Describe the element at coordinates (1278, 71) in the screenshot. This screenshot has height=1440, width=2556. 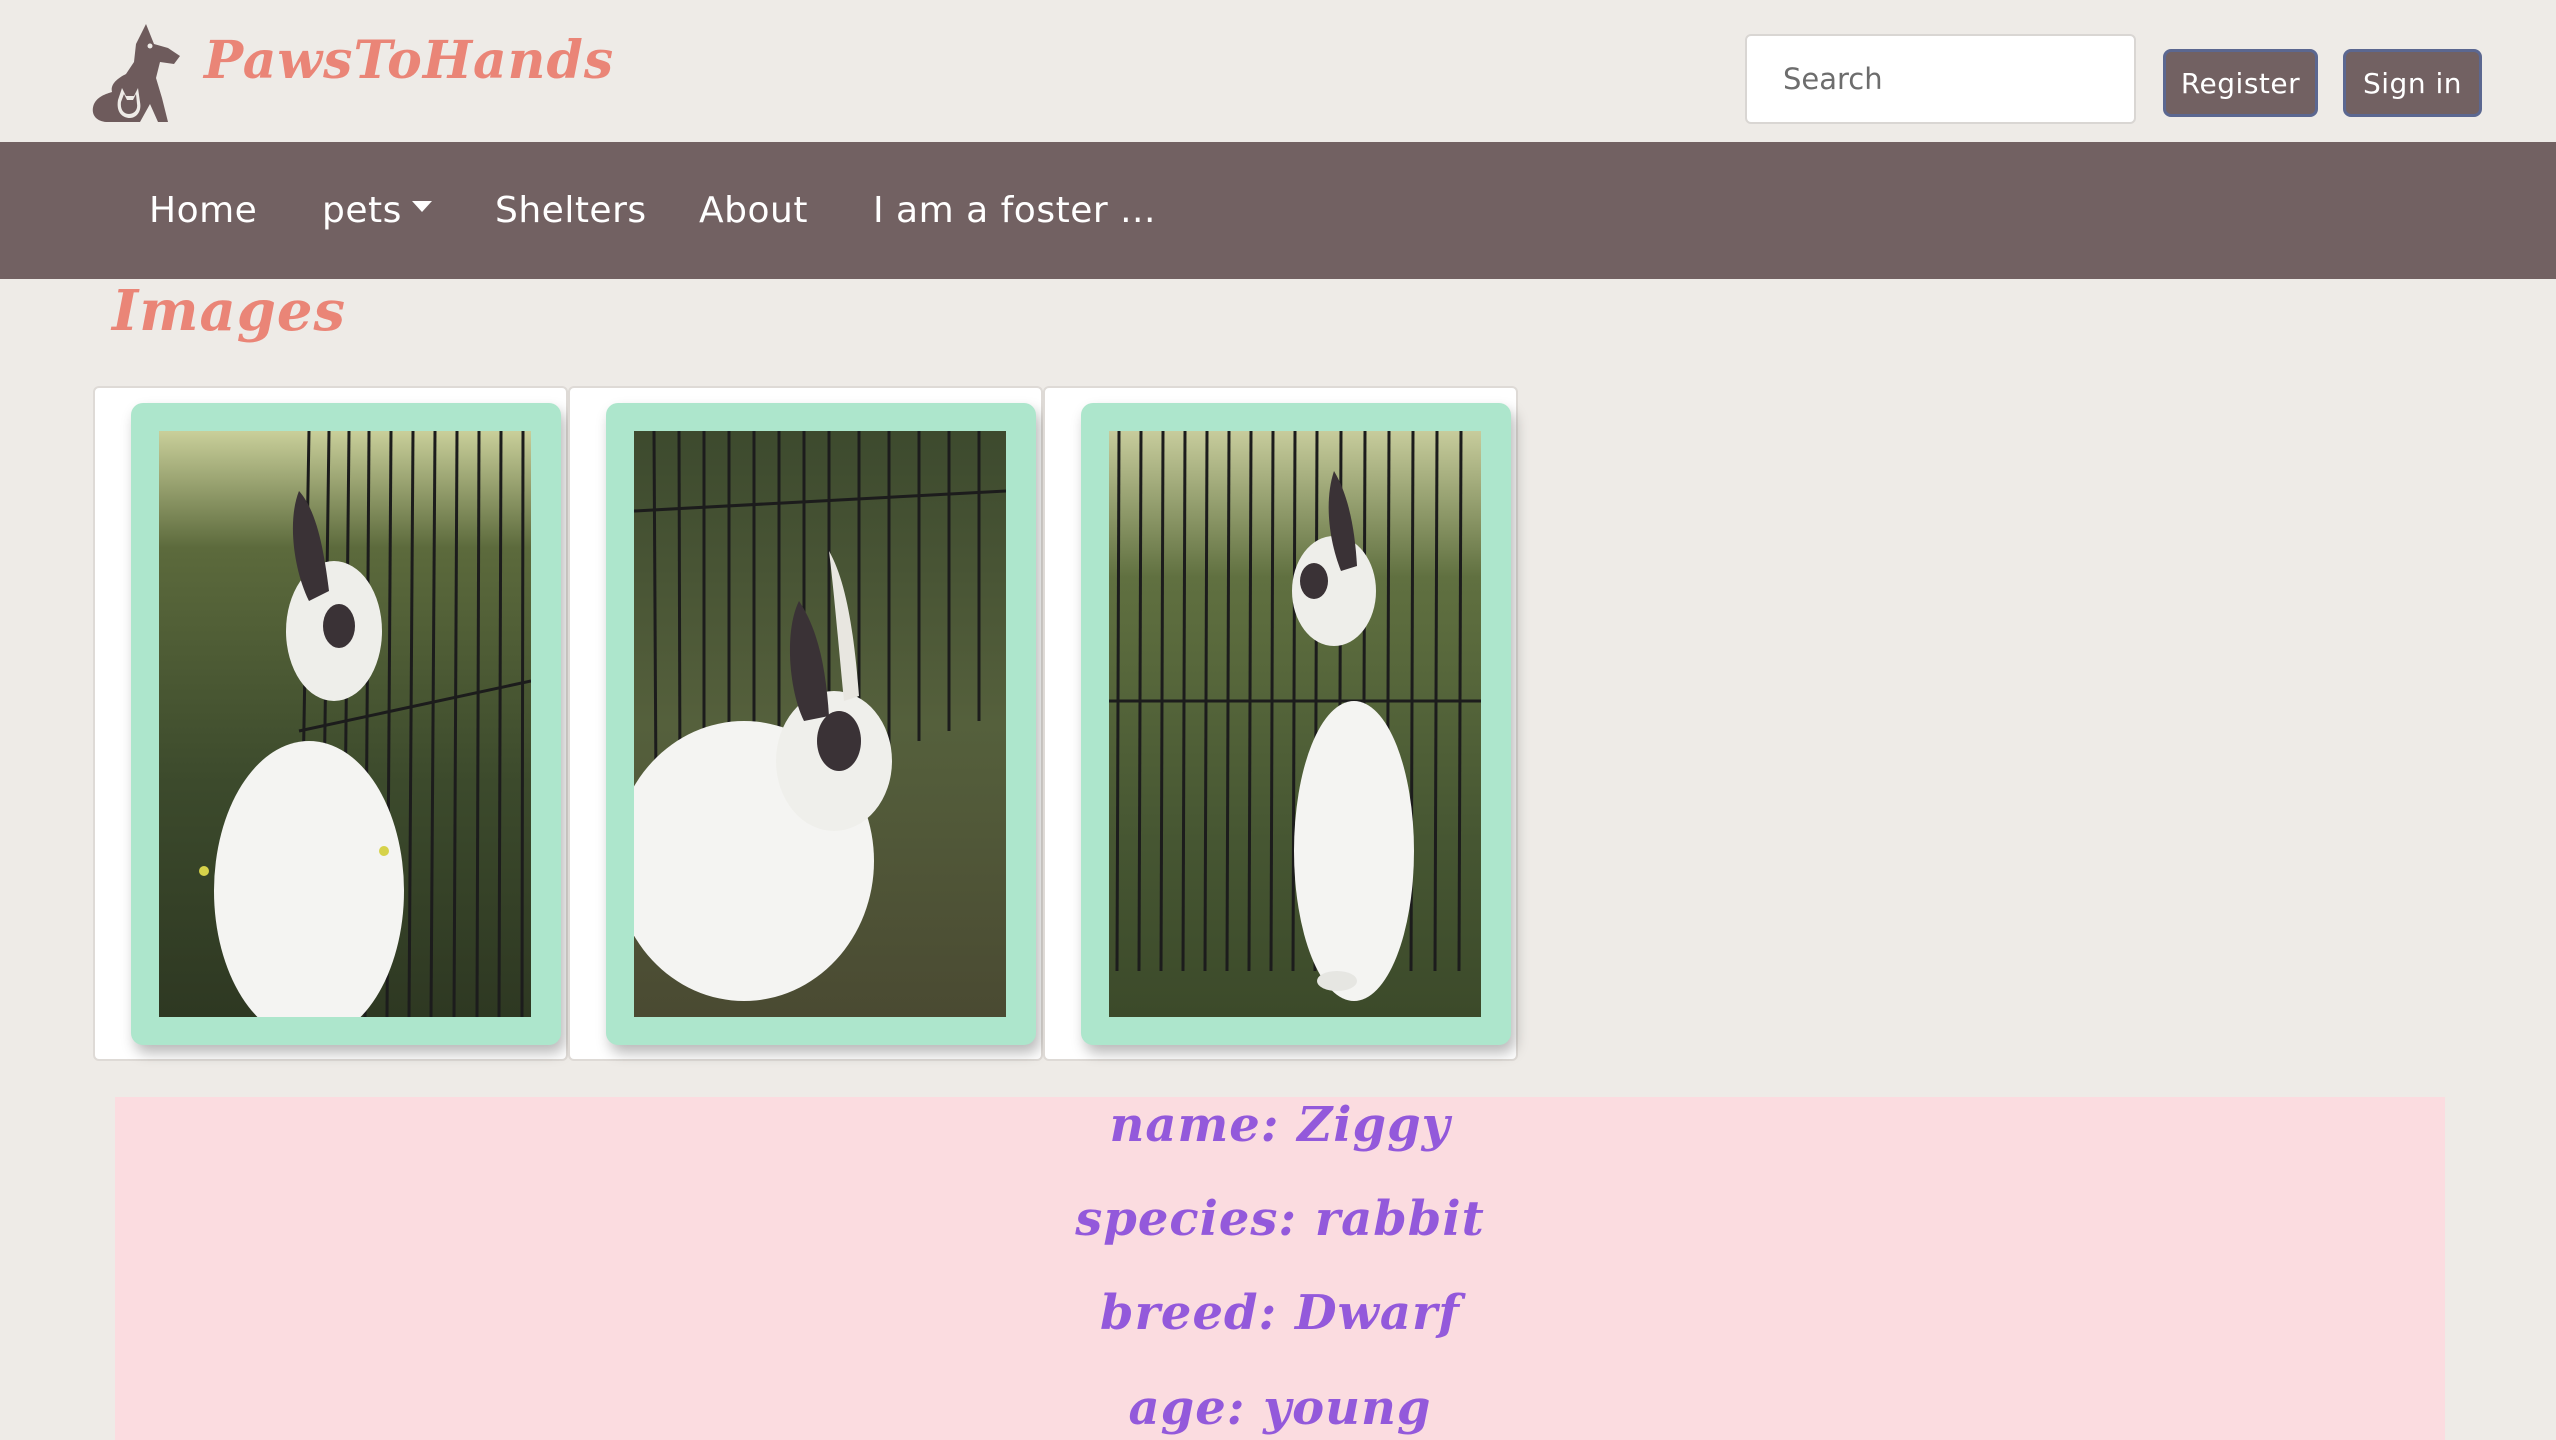
I see `top-header: PawsToHands Register Sign in` at that location.